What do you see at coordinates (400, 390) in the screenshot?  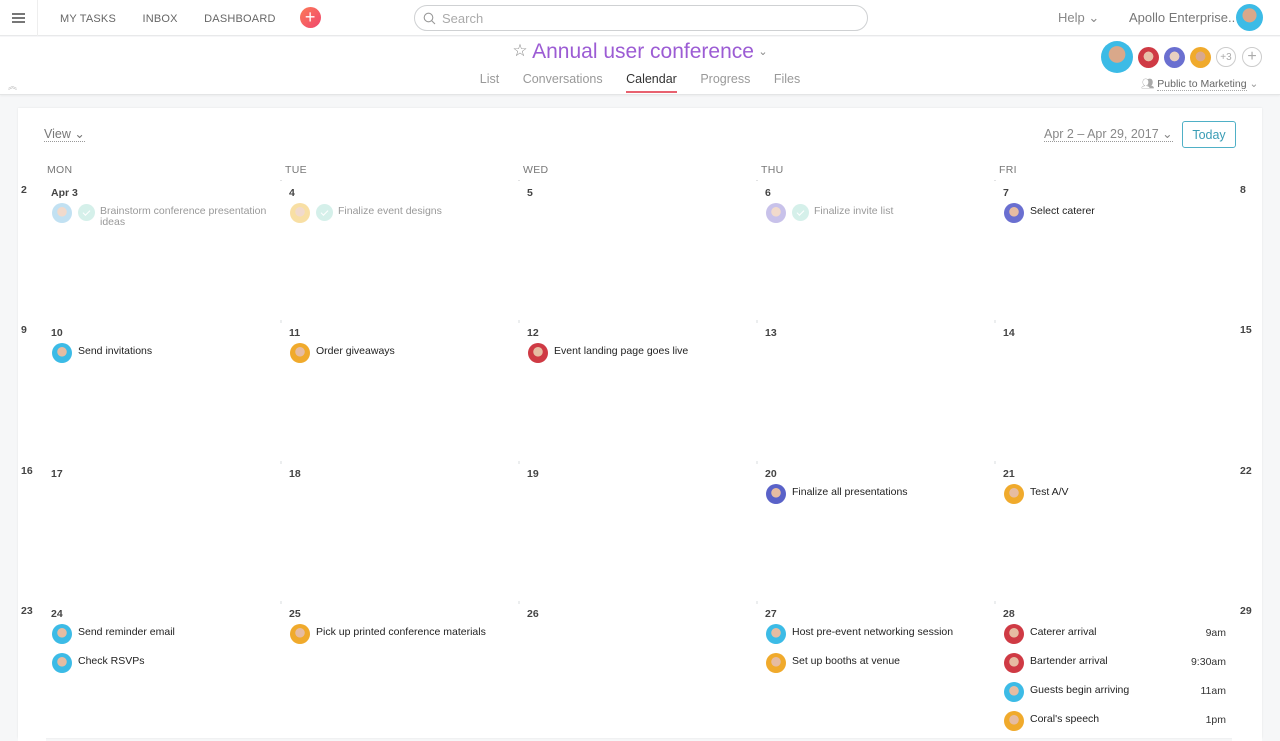 I see `calendar-day: 11 Order giveaways` at bounding box center [400, 390].